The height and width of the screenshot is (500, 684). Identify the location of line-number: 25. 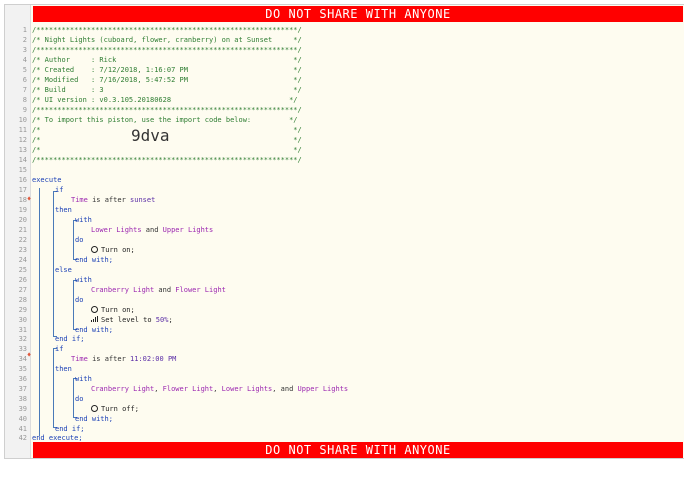
(22, 270).